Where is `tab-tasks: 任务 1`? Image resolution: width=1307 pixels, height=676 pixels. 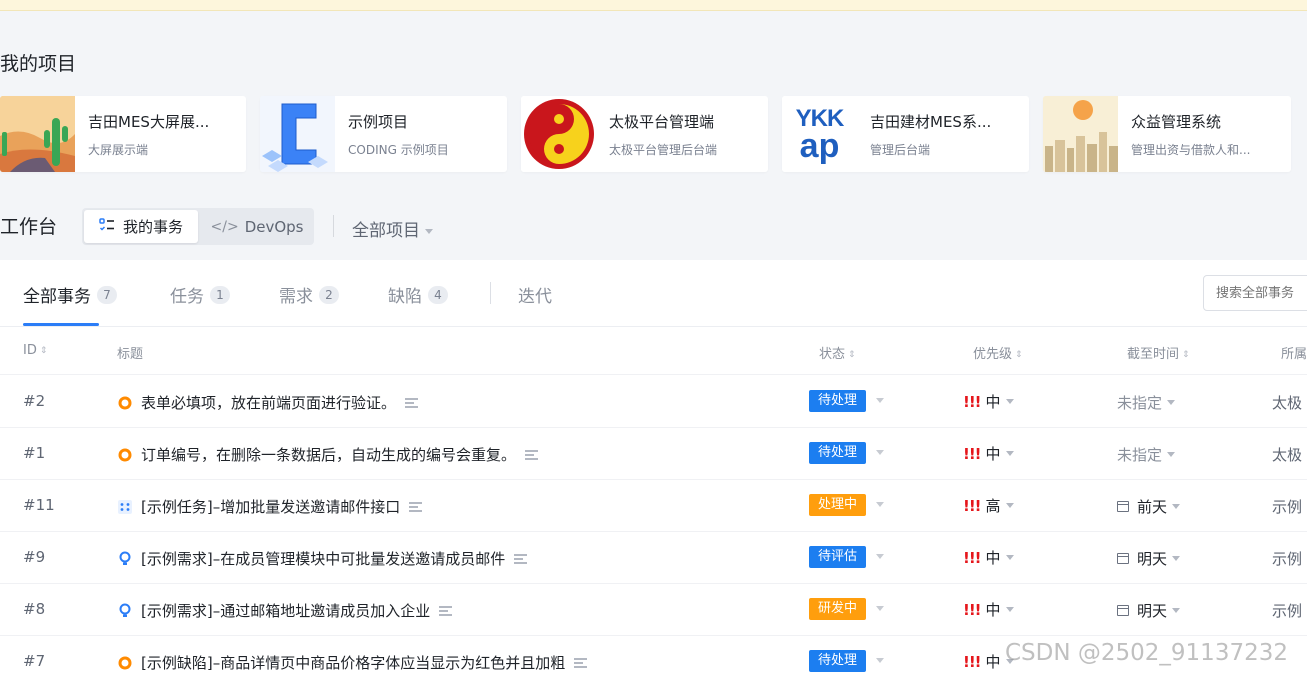
tab-tasks: 任务 1 is located at coordinates (200, 294).